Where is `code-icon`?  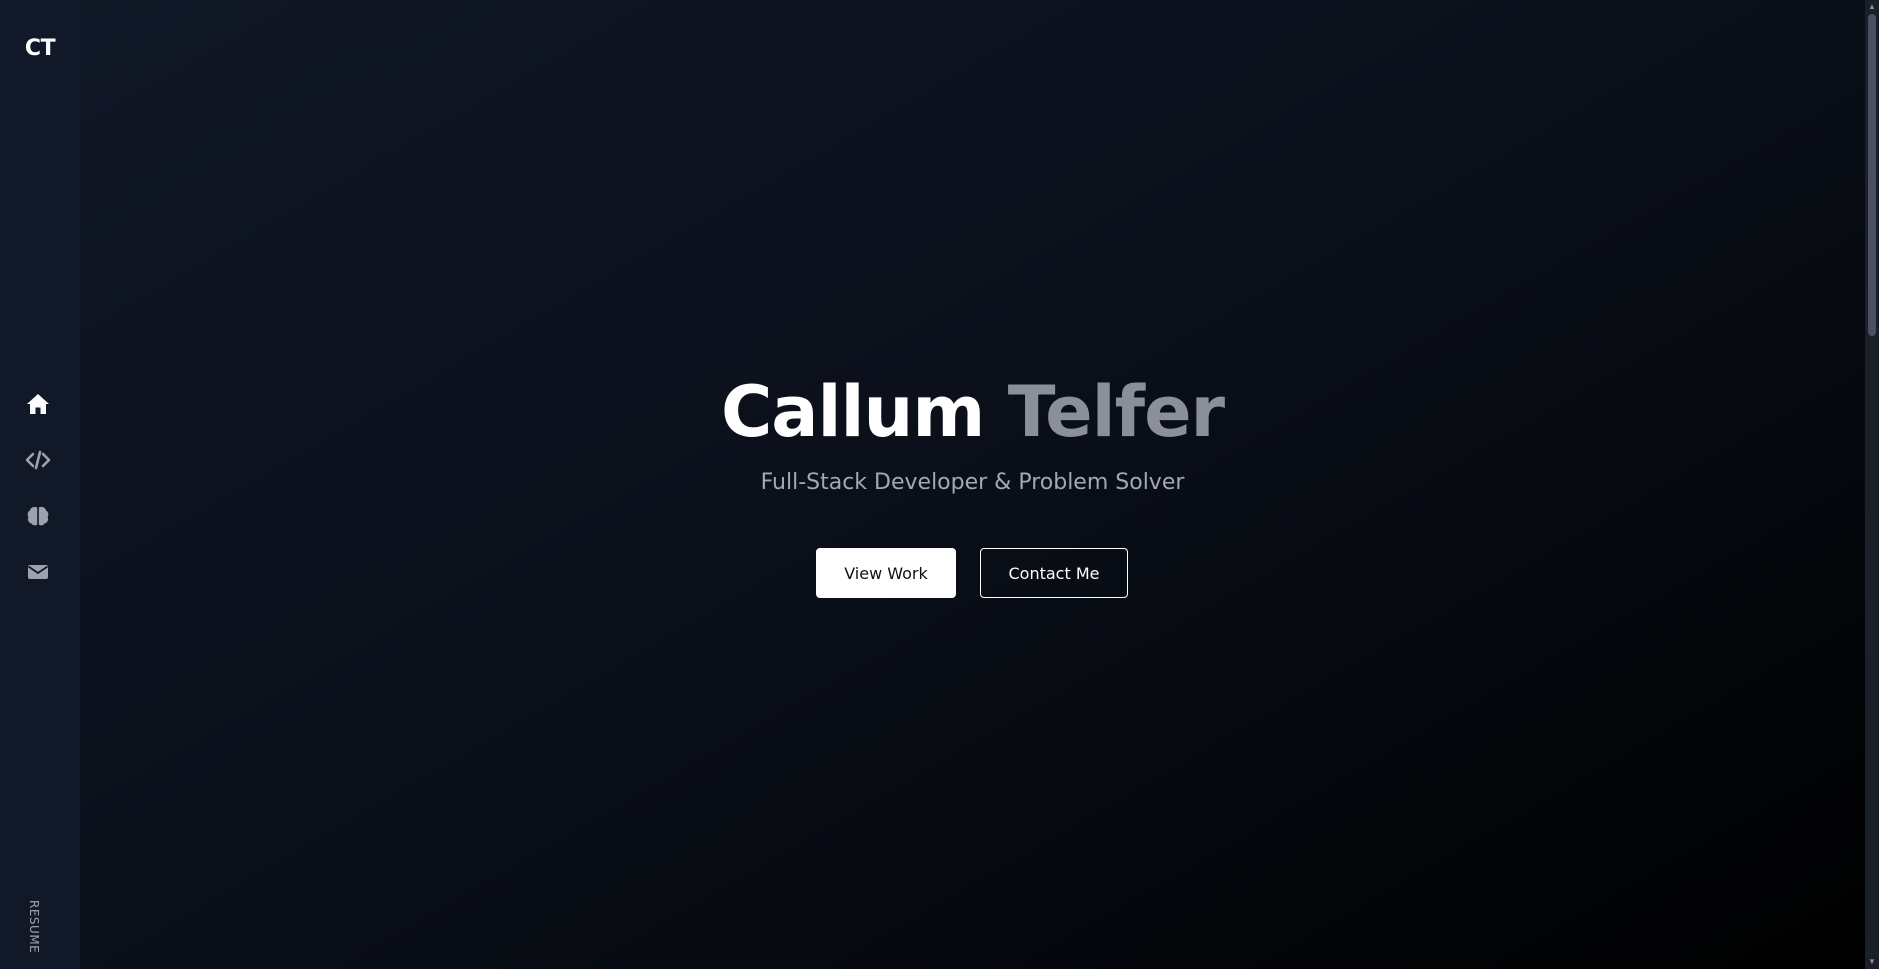 code-icon is located at coordinates (38, 460).